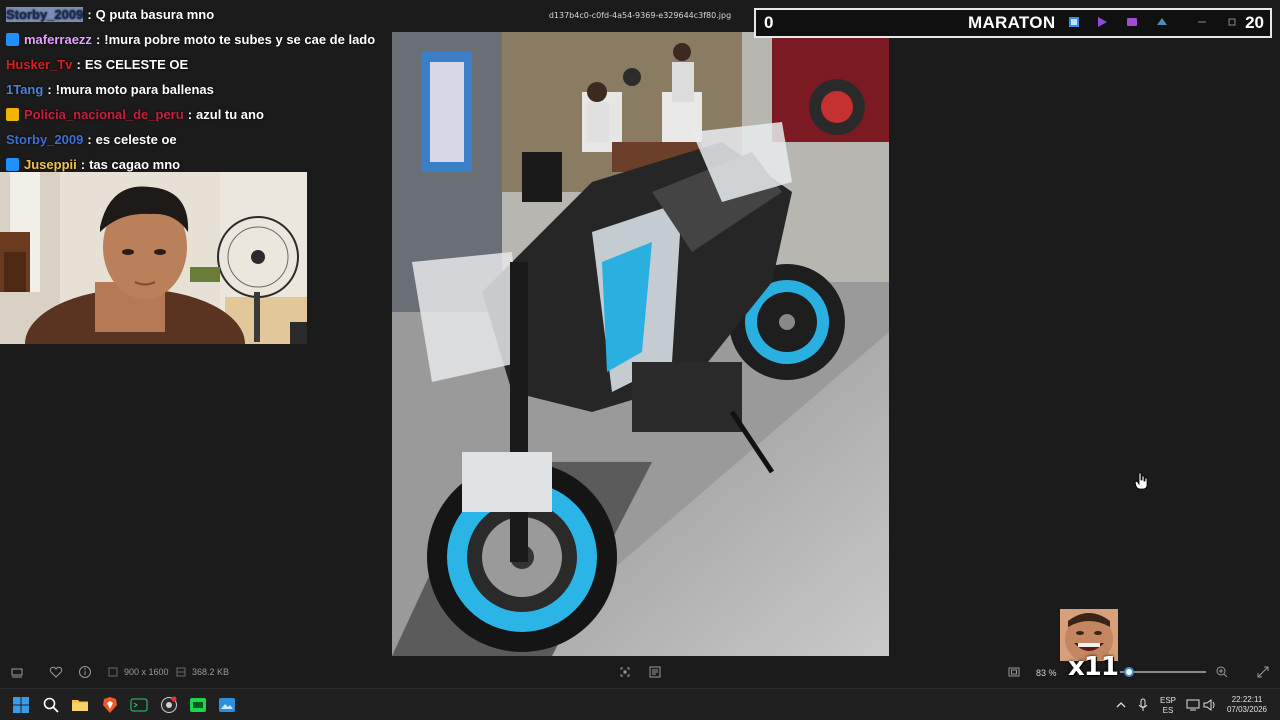 This screenshot has width=1280, height=720. Describe the element at coordinates (1074, 22) in the screenshot. I see `app-icon-blue` at that location.